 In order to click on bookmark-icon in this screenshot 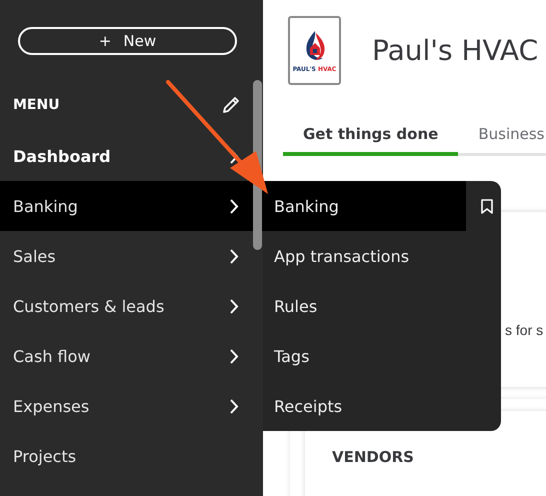, I will do `click(487, 206)`.